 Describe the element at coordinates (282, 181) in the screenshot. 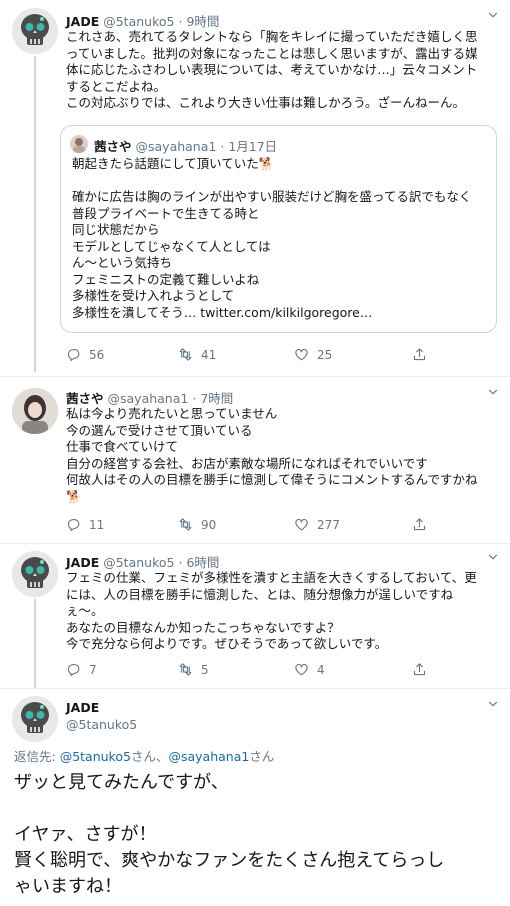

I see `text-line` at that location.